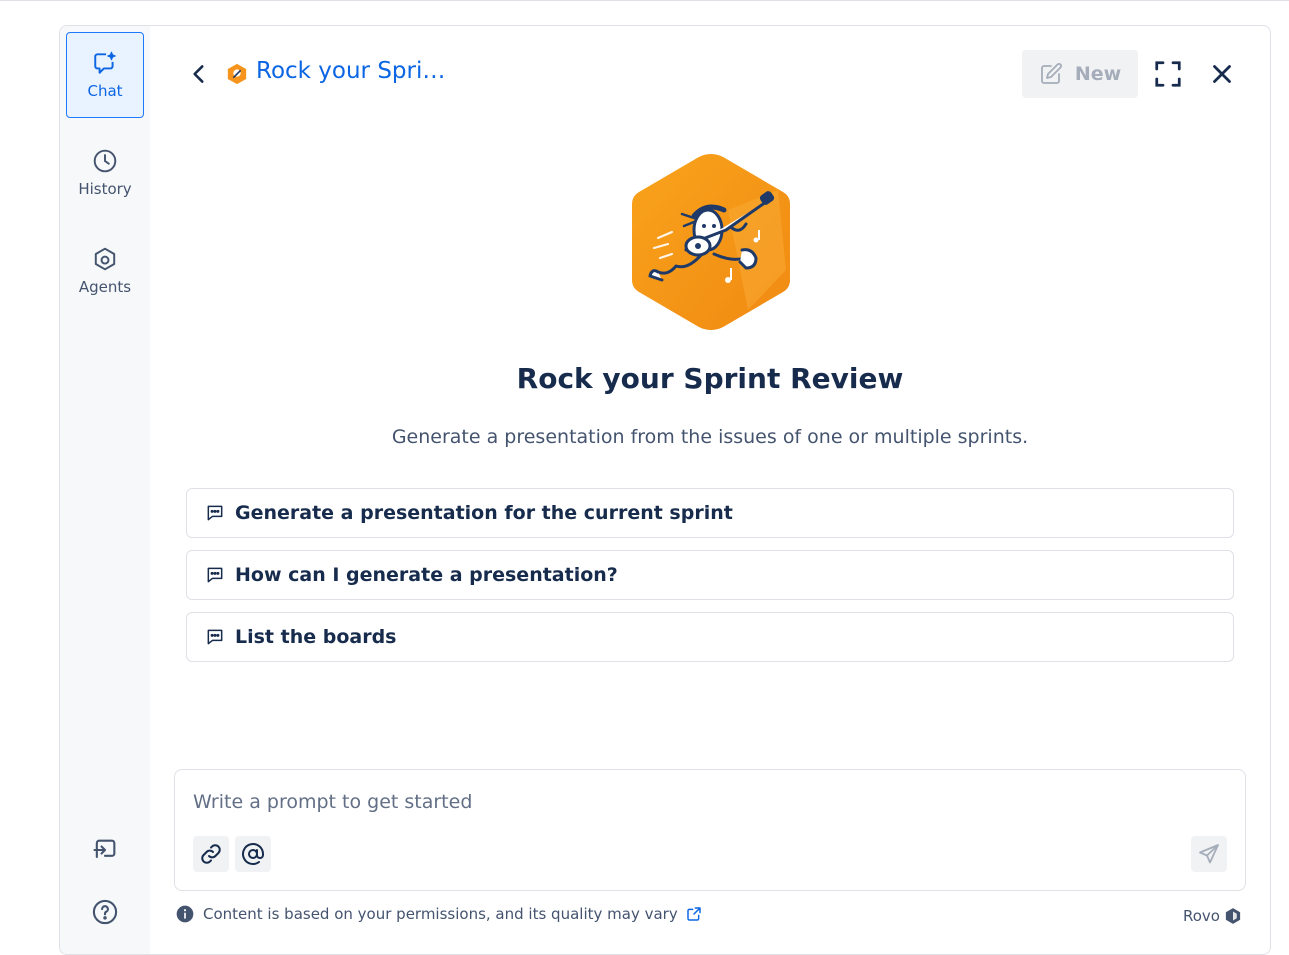 This screenshot has height=955, width=1289. I want to click on info-icon, so click(185, 914).